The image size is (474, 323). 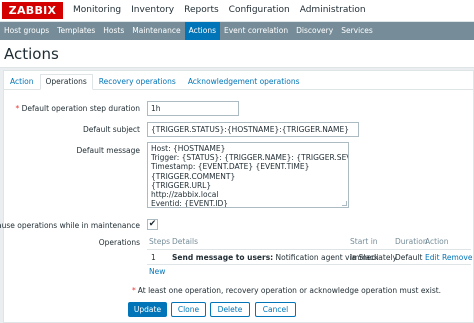 What do you see at coordinates (432, 257) in the screenshot?
I see `operation-edit-link: Edit` at bounding box center [432, 257].